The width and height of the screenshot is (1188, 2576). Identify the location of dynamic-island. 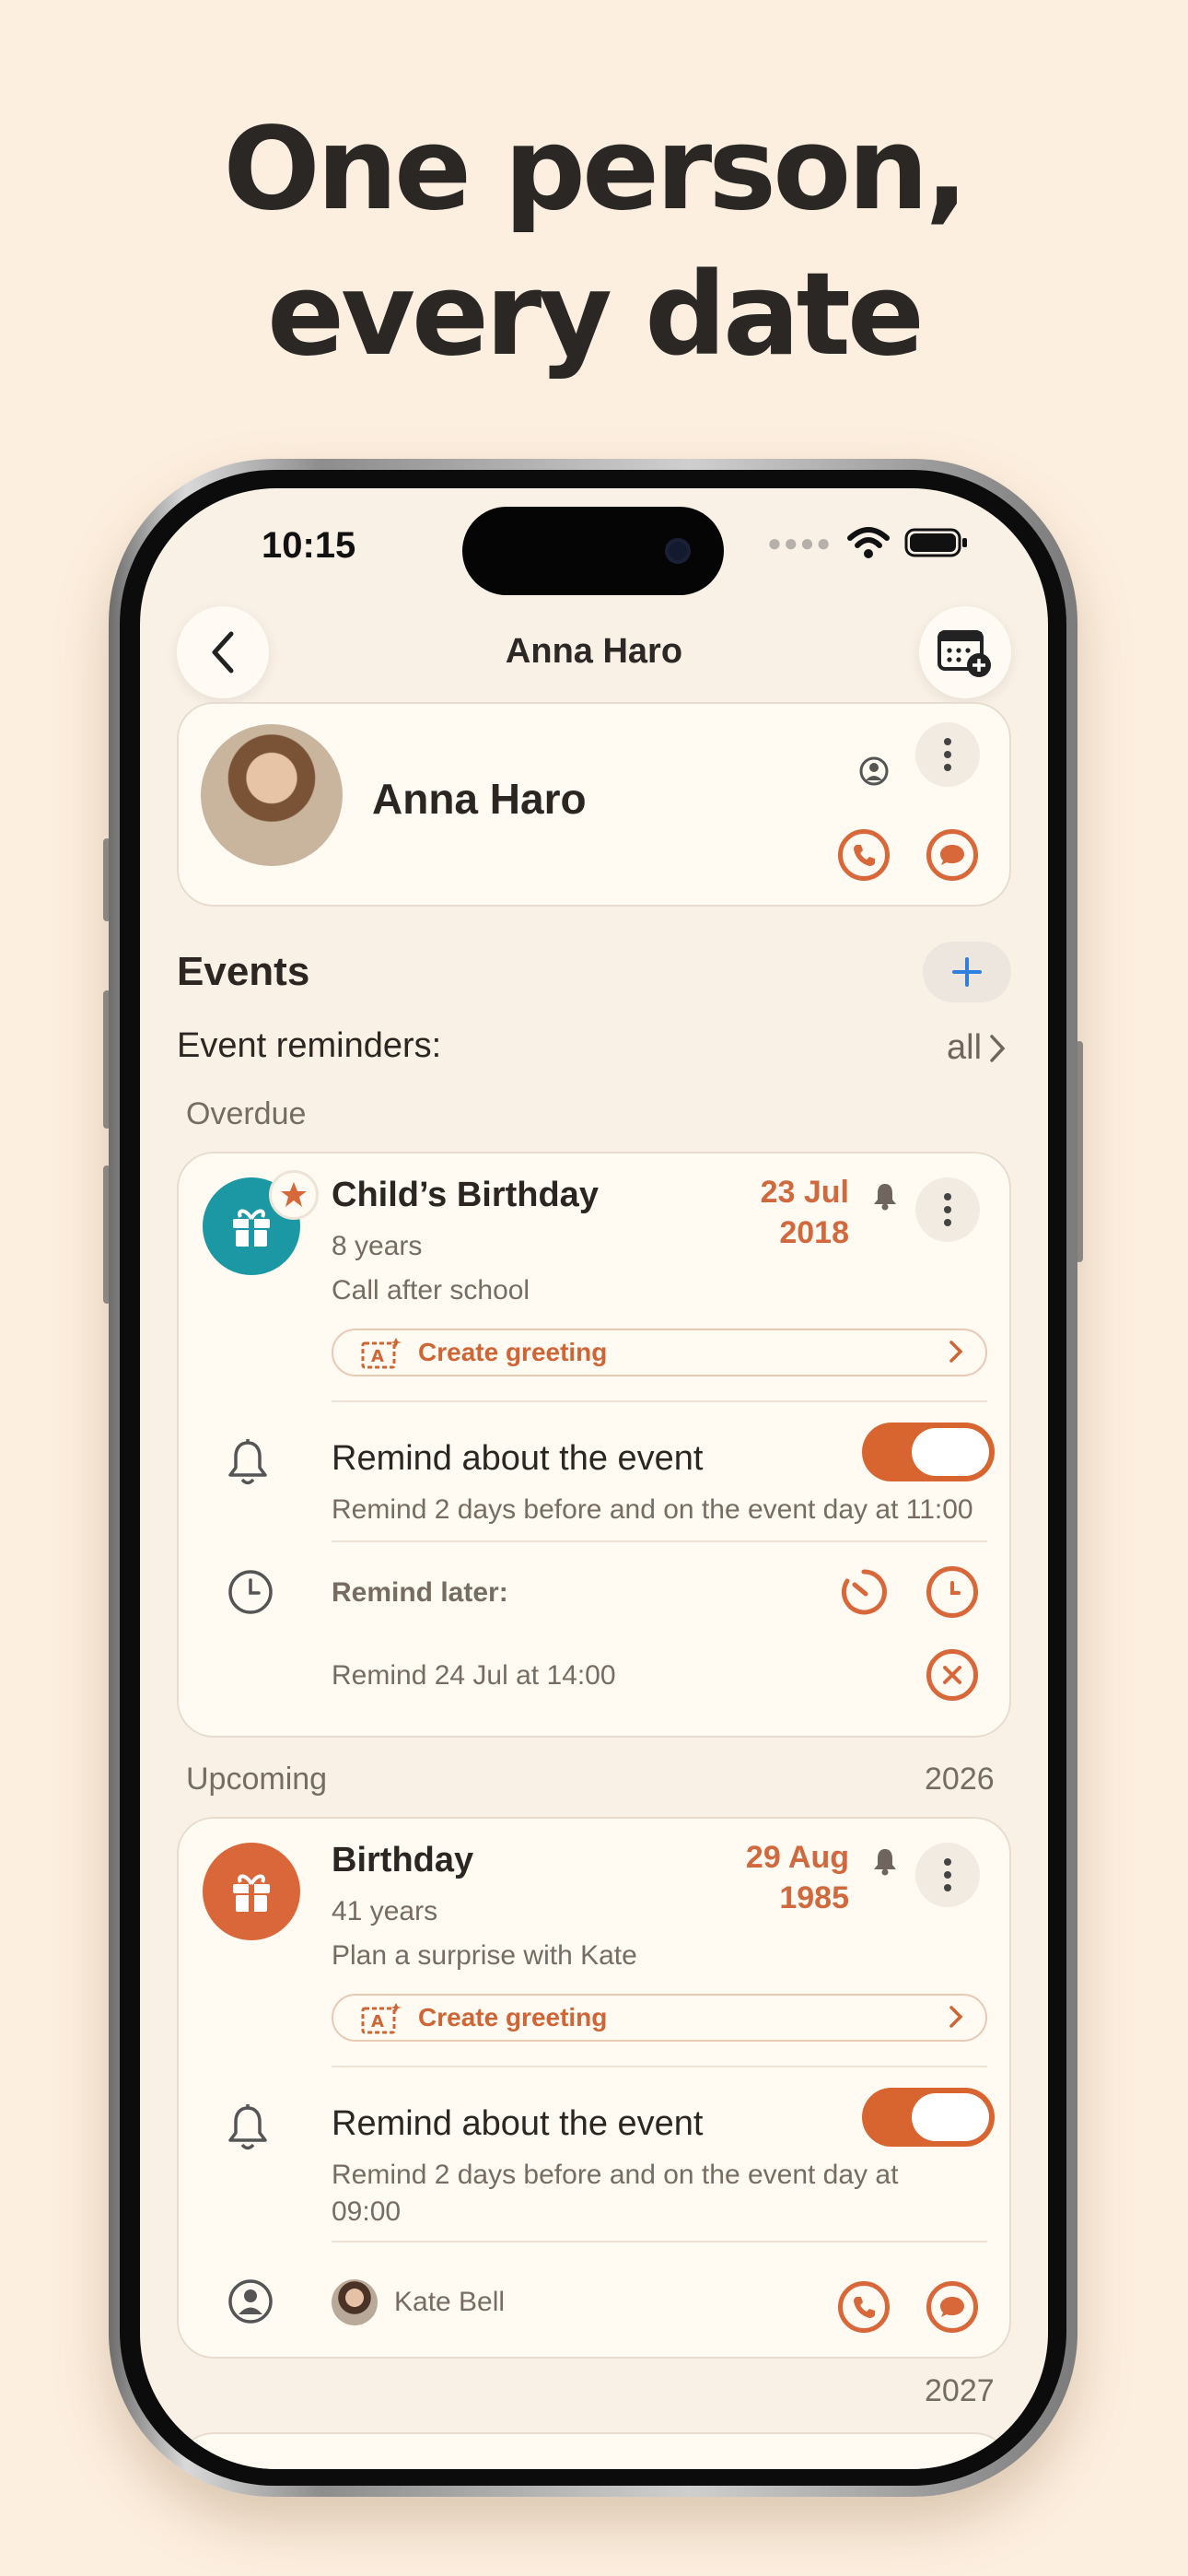
(593, 551).